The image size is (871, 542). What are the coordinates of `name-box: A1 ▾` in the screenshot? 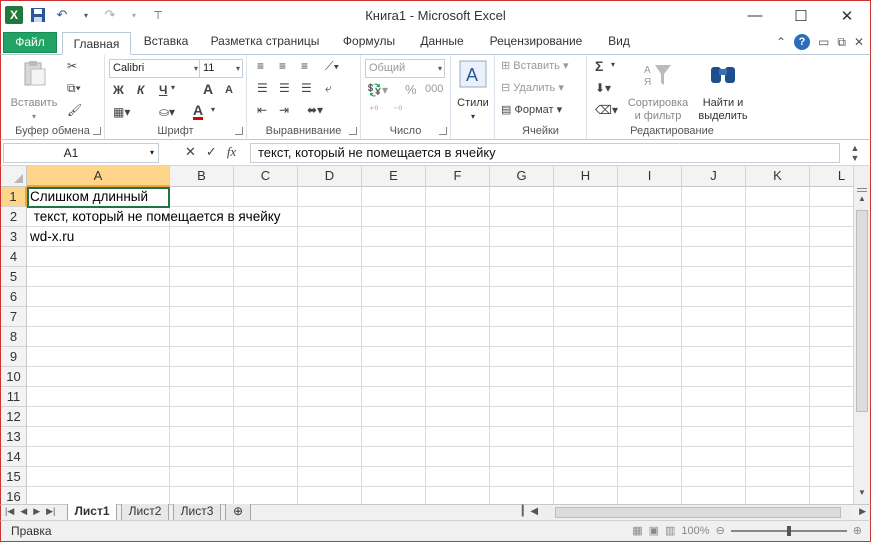 It's located at (81, 153).